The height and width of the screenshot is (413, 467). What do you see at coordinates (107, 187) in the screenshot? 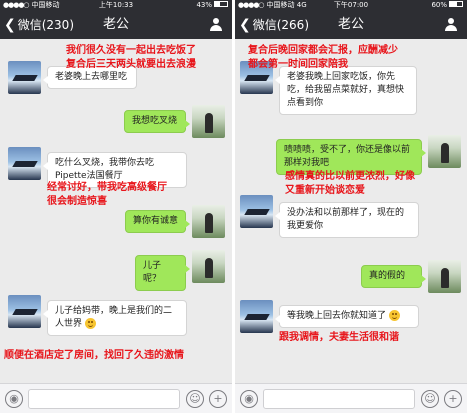
I see `annotation-note: 经常讨好，带我吃高级餐厅` at bounding box center [107, 187].